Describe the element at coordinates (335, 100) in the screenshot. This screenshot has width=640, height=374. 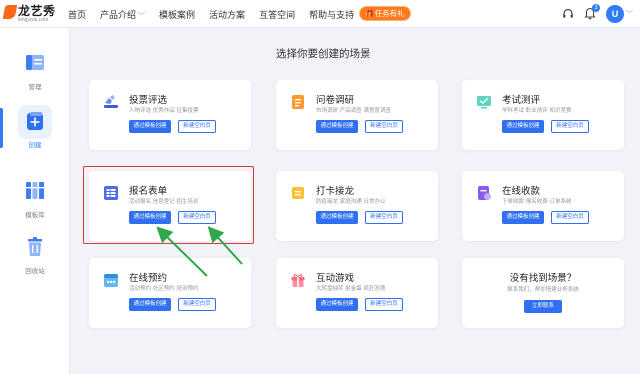
I see `card-title: 问卷调研` at that location.